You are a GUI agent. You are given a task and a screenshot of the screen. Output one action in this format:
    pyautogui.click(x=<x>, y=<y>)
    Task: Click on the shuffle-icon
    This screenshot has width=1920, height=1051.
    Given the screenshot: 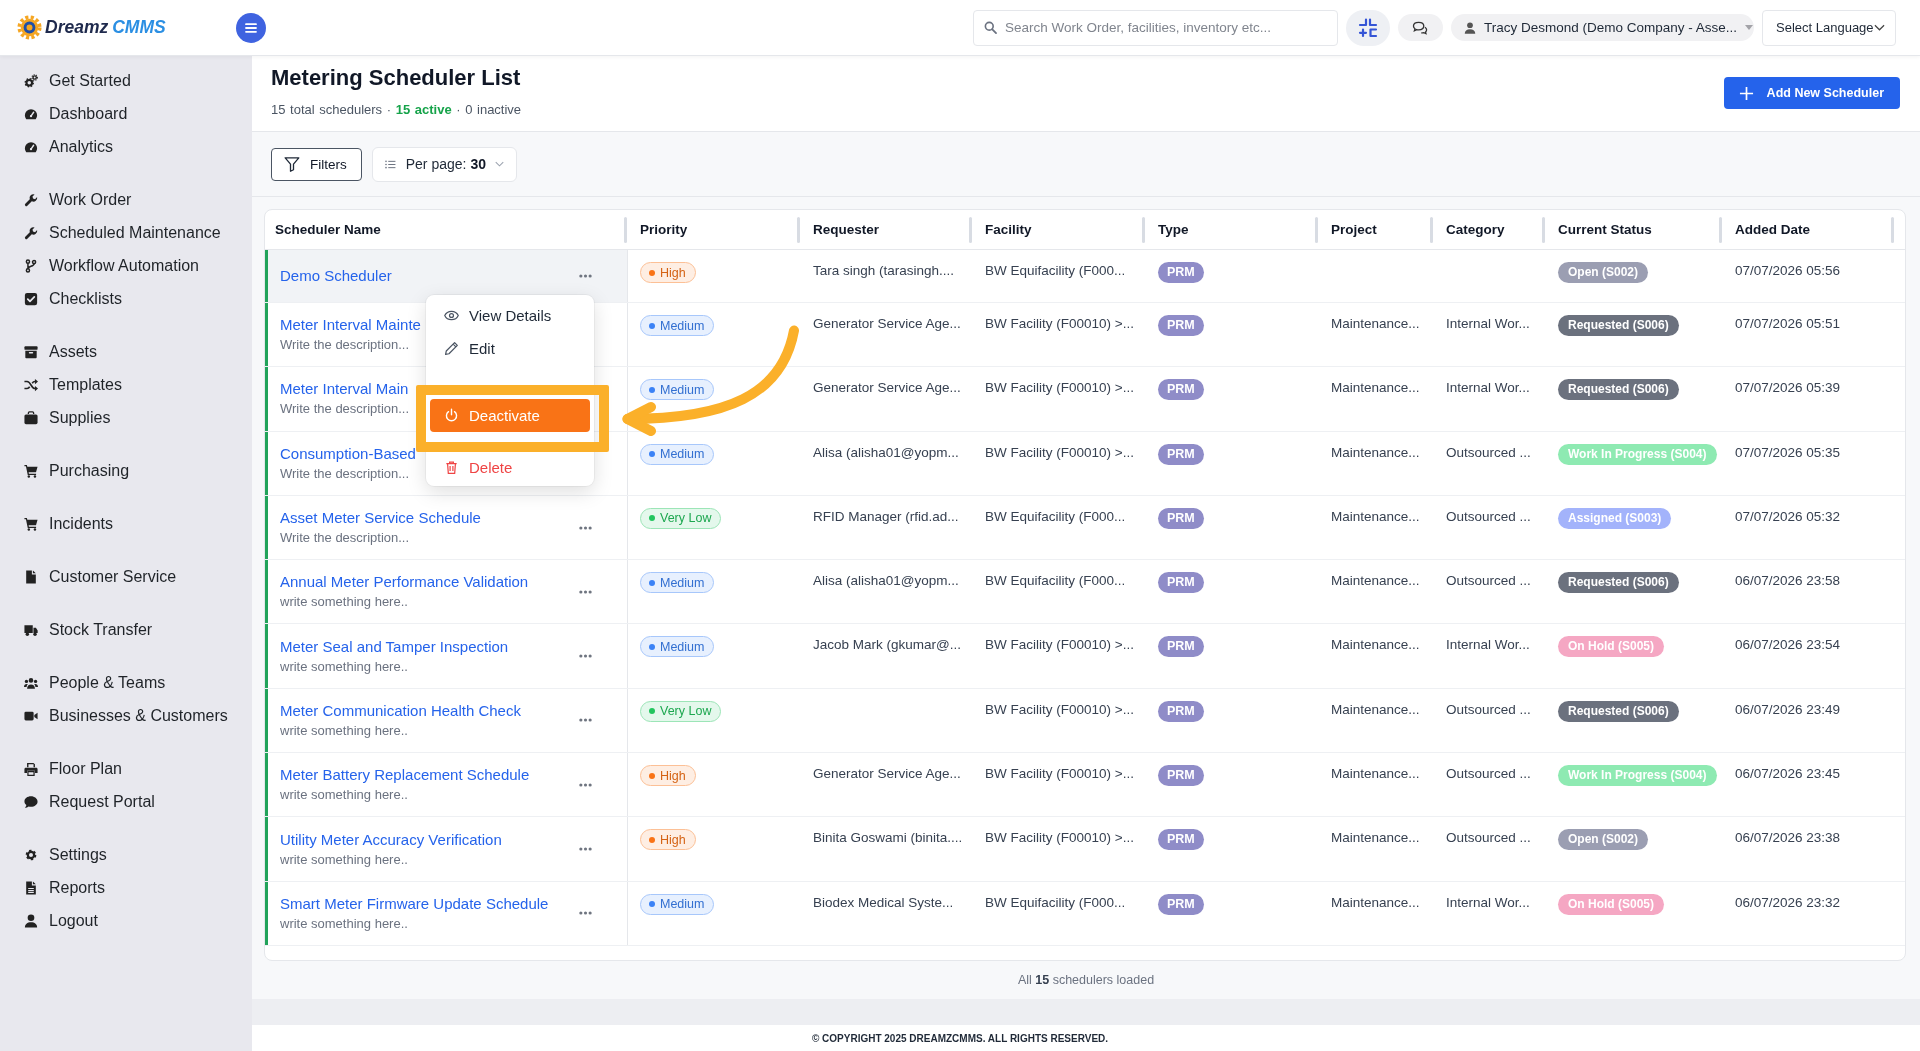 What is the action you would take?
    pyautogui.click(x=31, y=384)
    